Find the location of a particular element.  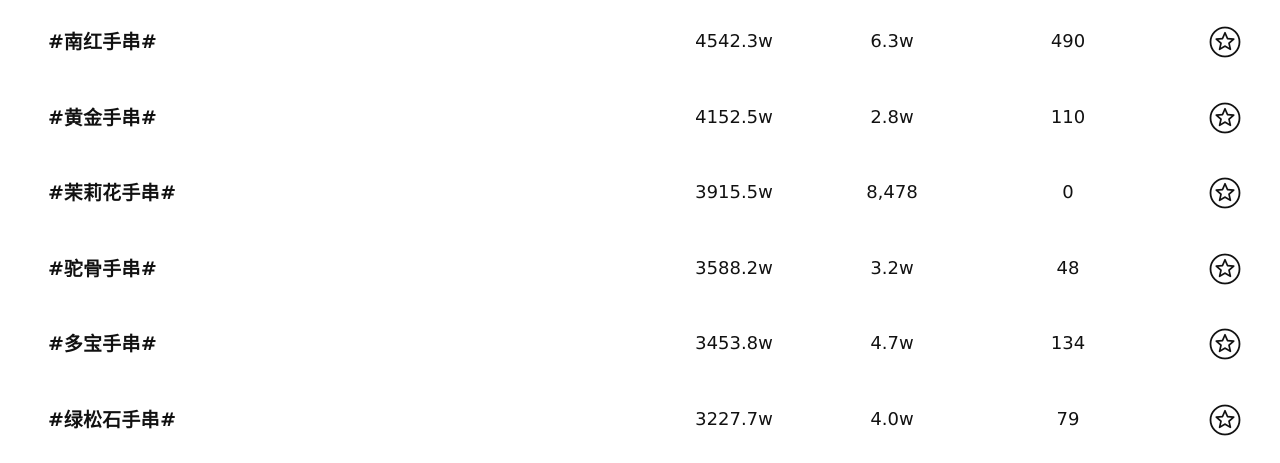

topic-name: #绿松石手串# is located at coordinates (112, 420).